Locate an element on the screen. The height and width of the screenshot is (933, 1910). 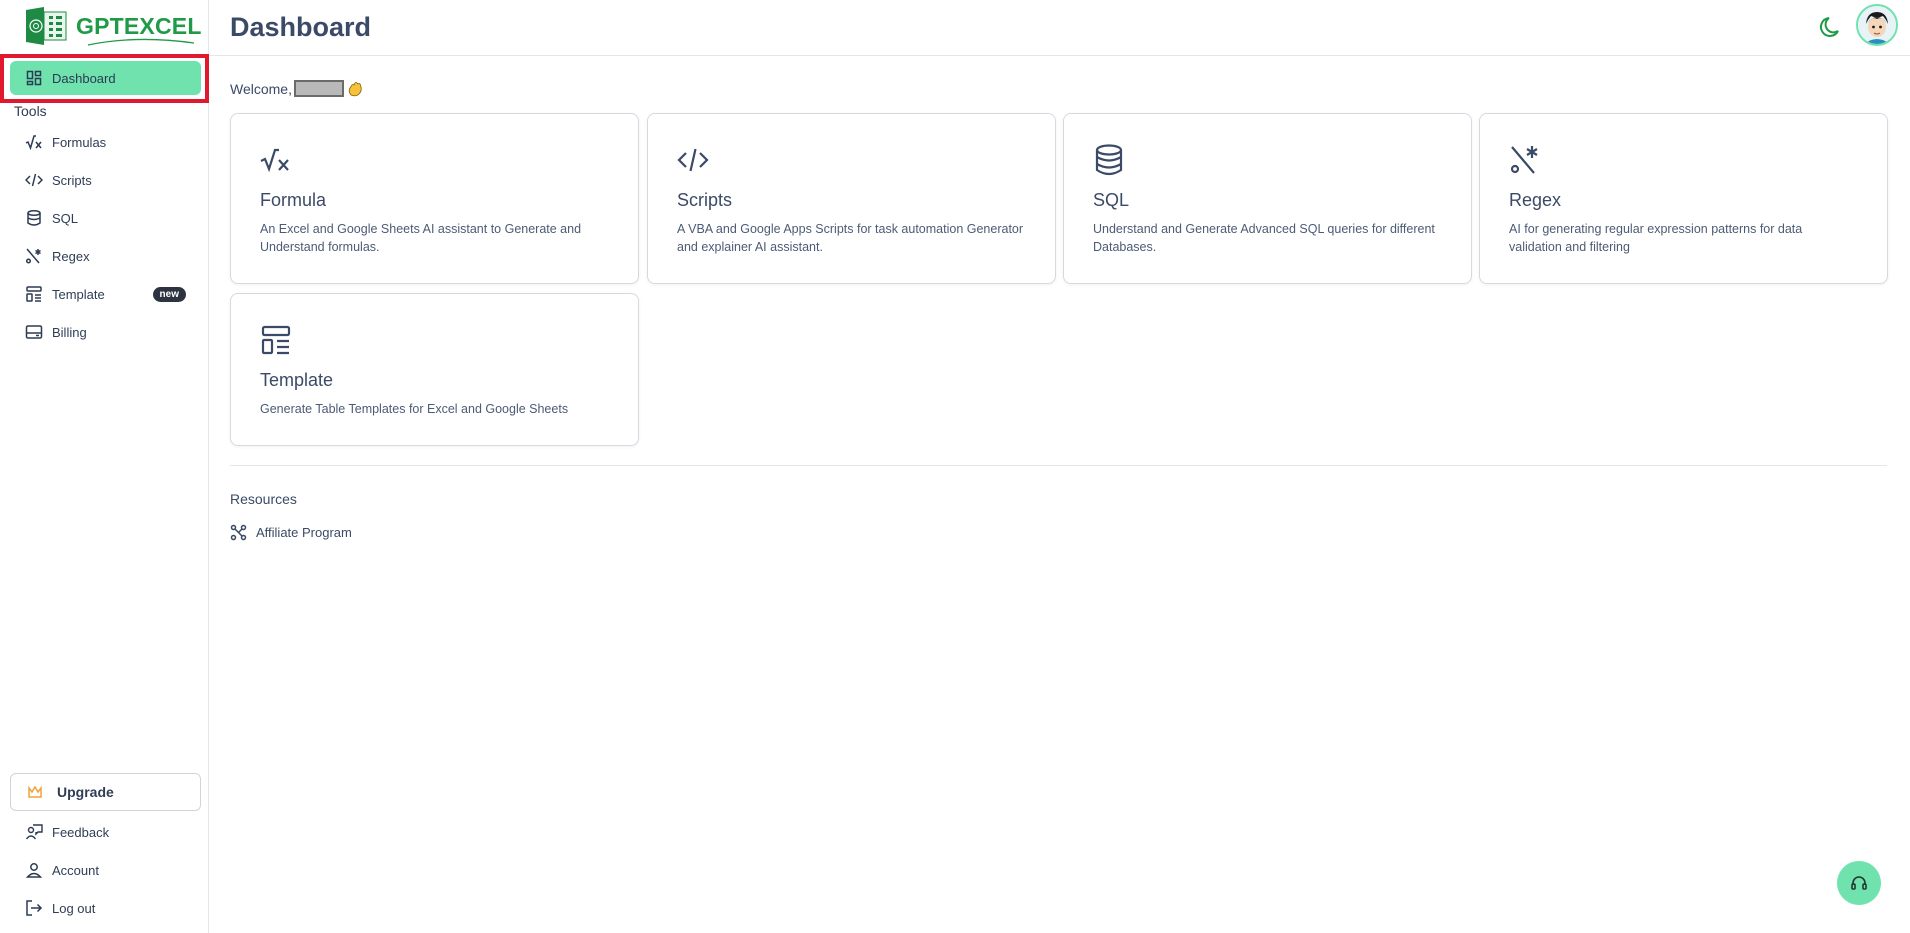
sidebar-item-label: Log out is located at coordinates (74, 908).